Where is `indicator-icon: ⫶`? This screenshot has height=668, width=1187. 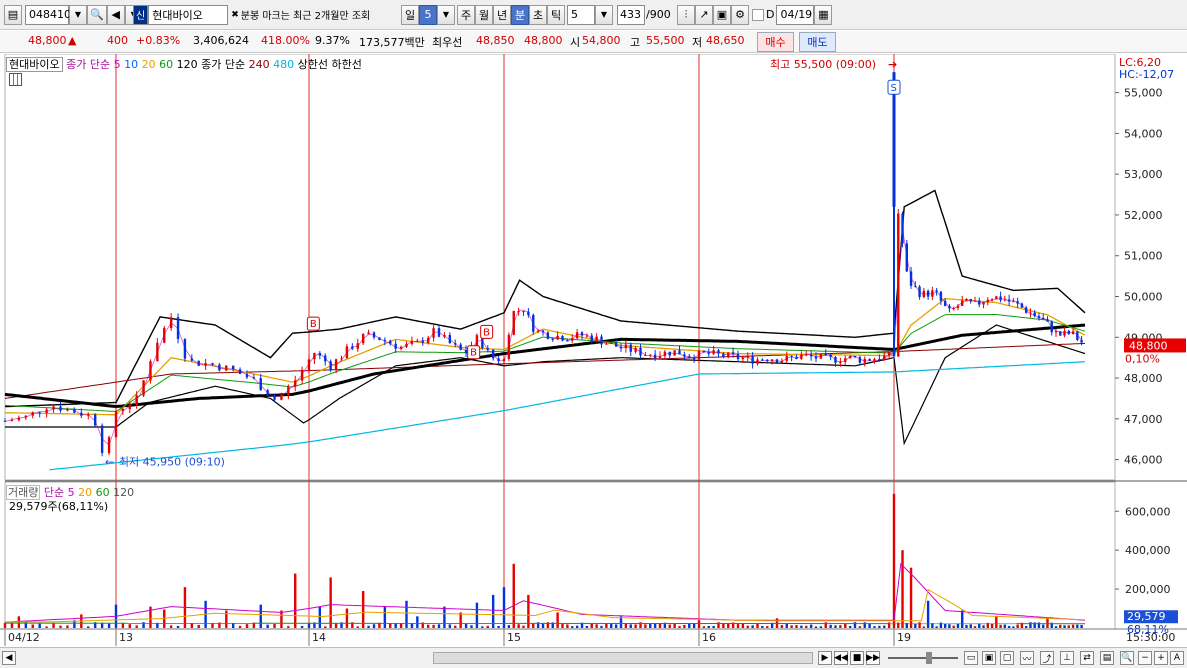
indicator-icon: ⫶ is located at coordinates (686, 14).